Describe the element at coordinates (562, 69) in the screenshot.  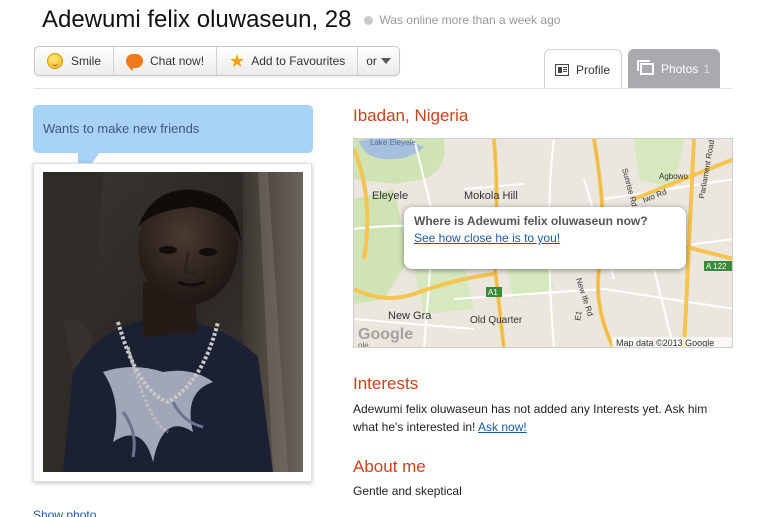
I see `profile-card-icon` at that location.